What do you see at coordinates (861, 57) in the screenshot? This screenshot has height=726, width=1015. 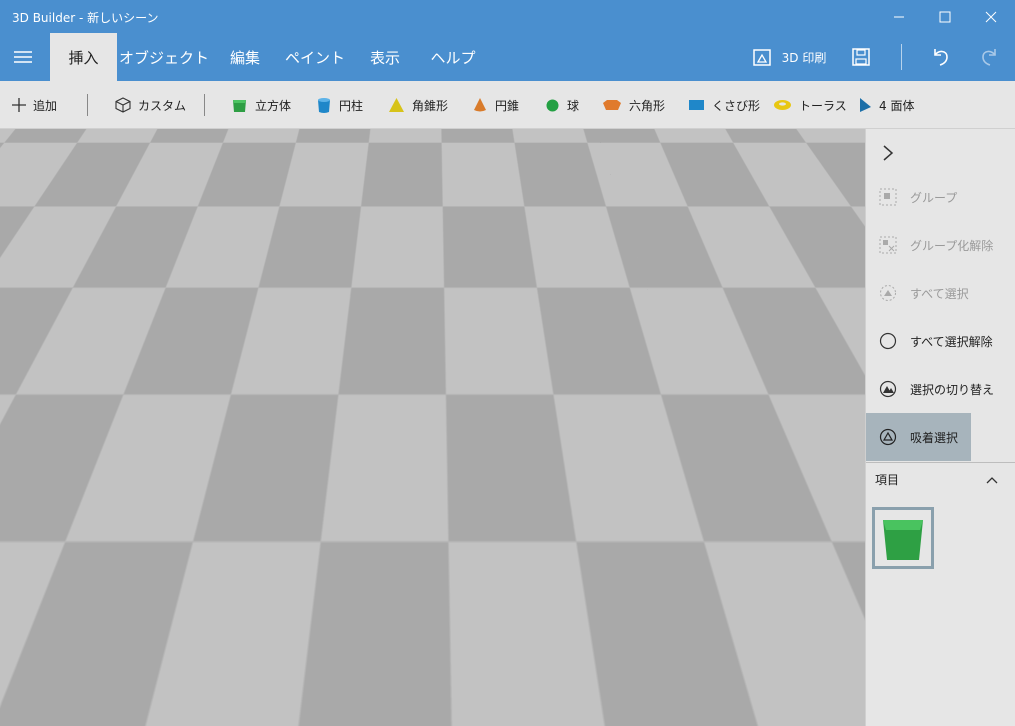 I see `save-button` at bounding box center [861, 57].